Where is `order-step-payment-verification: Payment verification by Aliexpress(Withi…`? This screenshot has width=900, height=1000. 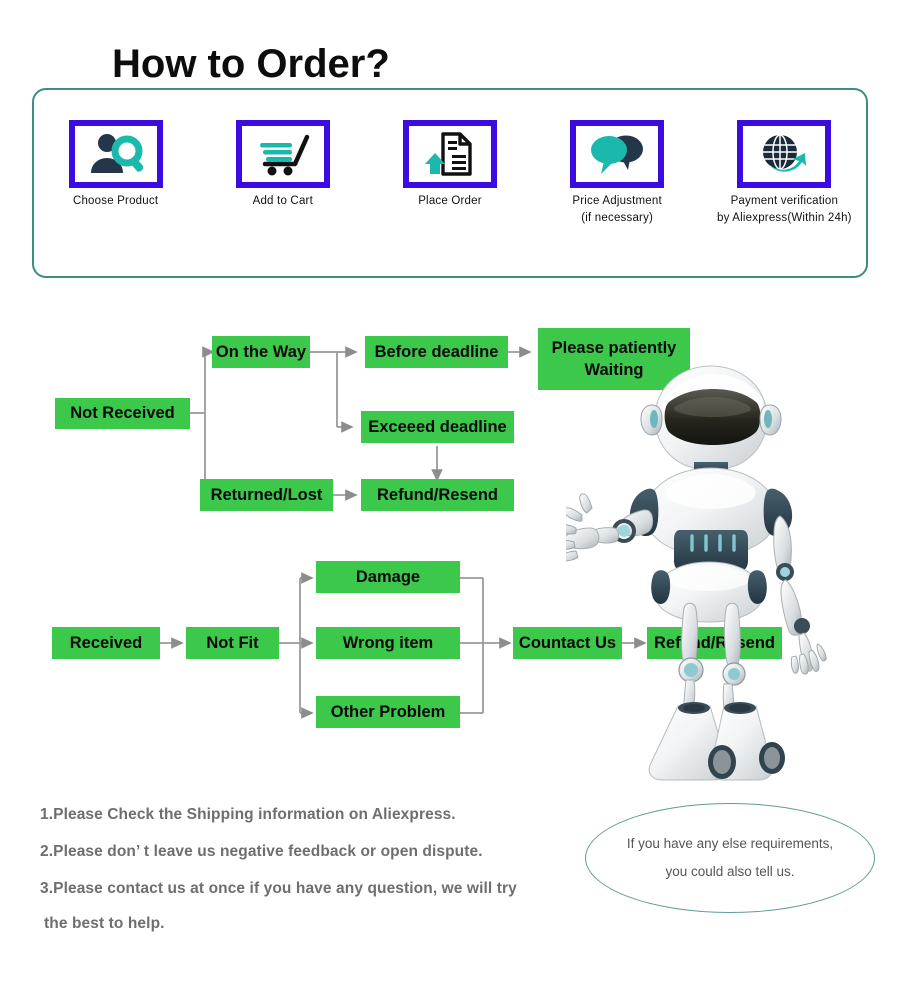 order-step-payment-verification: Payment verification by Aliexpress(Withi… is located at coordinates (784, 173).